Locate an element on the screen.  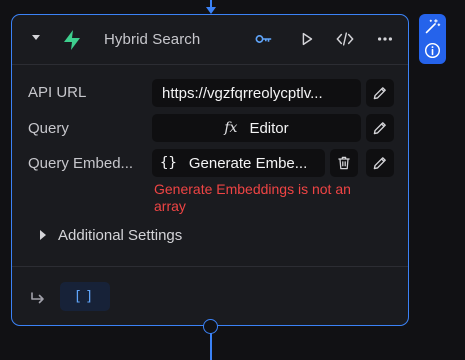
query-embedding-edit-button is located at coordinates (380, 163).